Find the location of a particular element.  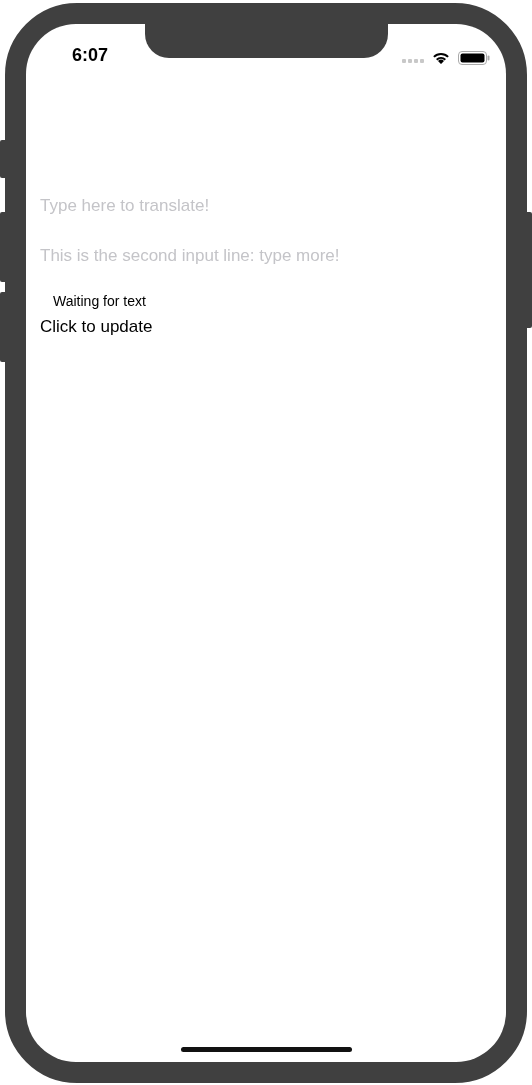

wifi-icon is located at coordinates (441, 58).